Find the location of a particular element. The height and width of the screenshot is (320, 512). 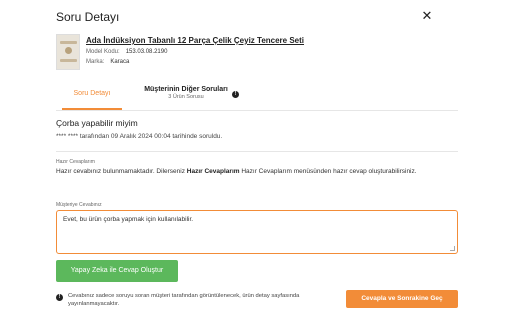

product-image-pot is located at coordinates (68, 50).